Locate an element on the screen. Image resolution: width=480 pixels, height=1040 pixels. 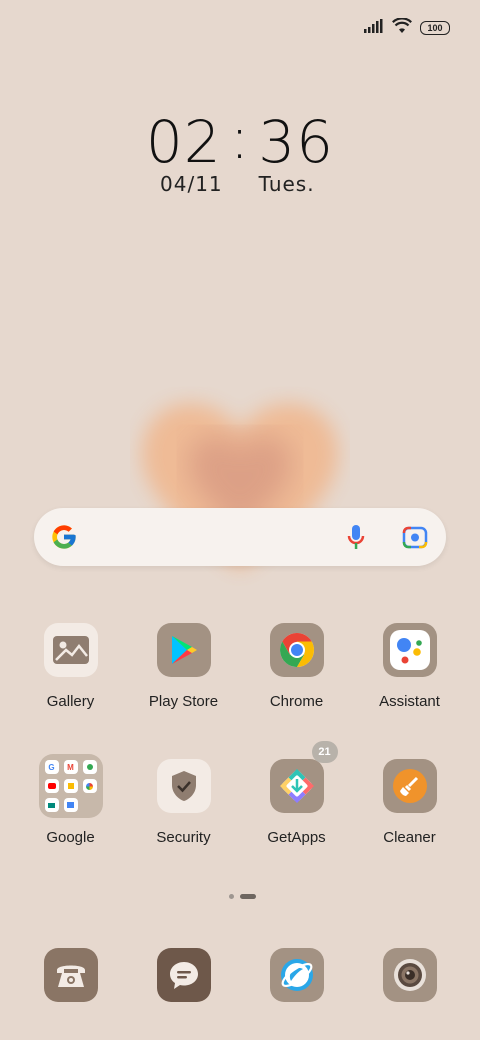
photos-icon is located at coordinates (89, 786).